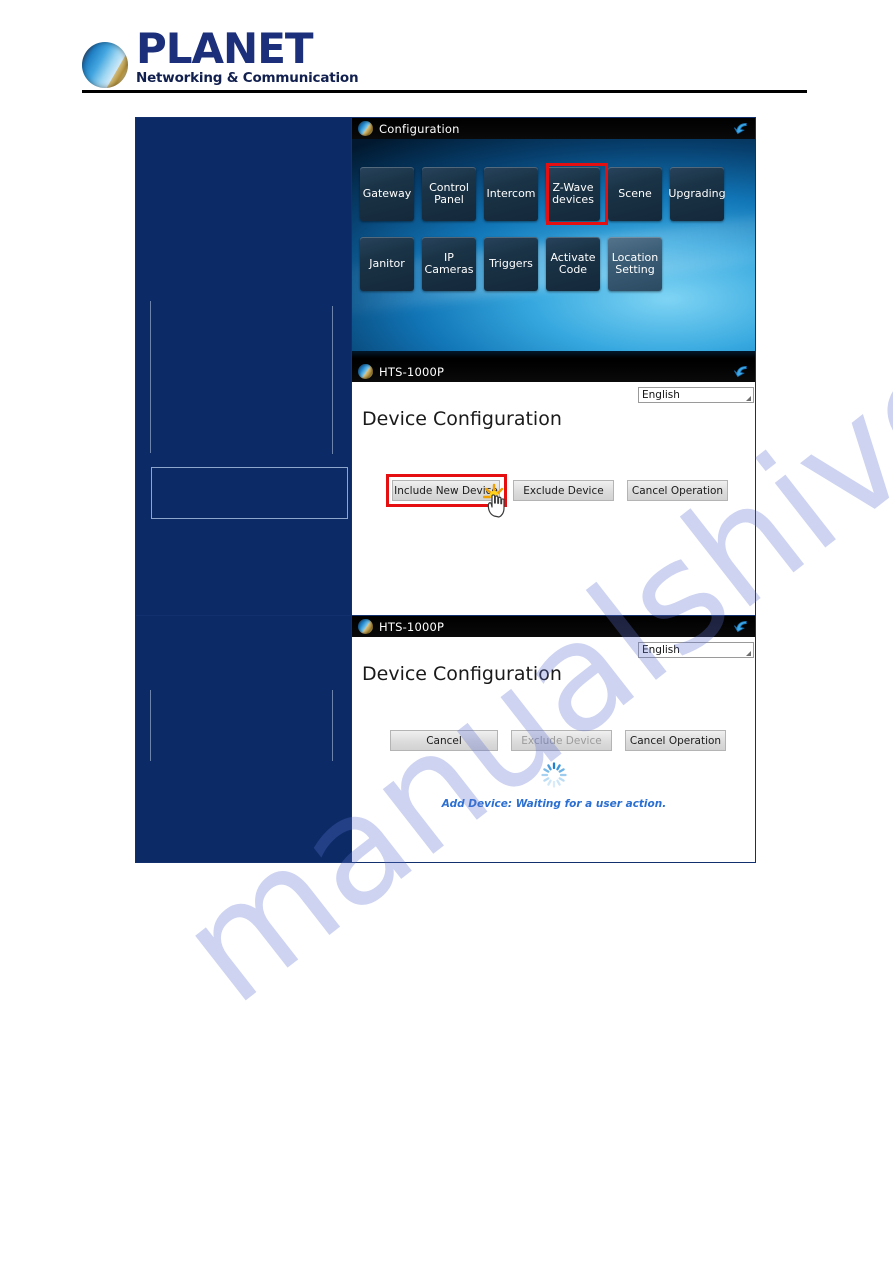  What do you see at coordinates (499, 501) in the screenshot?
I see `hand-pointer-click-icon` at bounding box center [499, 501].